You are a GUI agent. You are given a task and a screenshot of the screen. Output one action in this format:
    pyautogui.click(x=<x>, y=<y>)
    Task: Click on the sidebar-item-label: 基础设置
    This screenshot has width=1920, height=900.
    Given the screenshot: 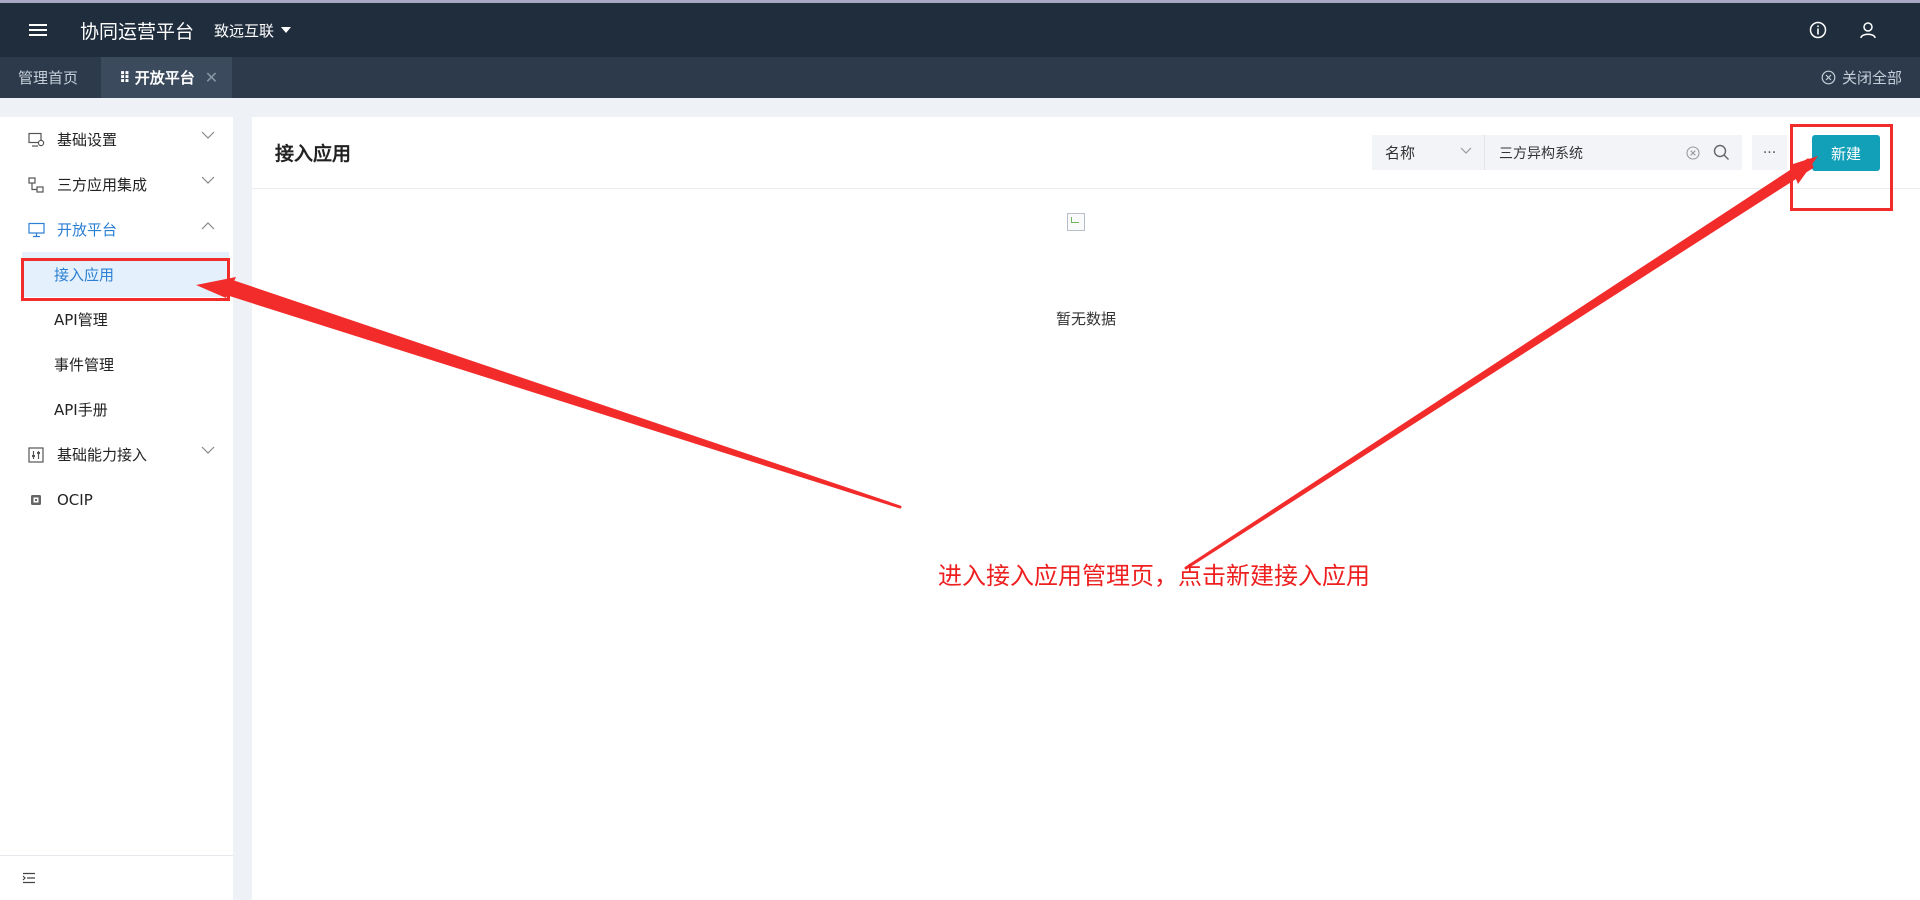 What is the action you would take?
    pyautogui.click(x=87, y=140)
    